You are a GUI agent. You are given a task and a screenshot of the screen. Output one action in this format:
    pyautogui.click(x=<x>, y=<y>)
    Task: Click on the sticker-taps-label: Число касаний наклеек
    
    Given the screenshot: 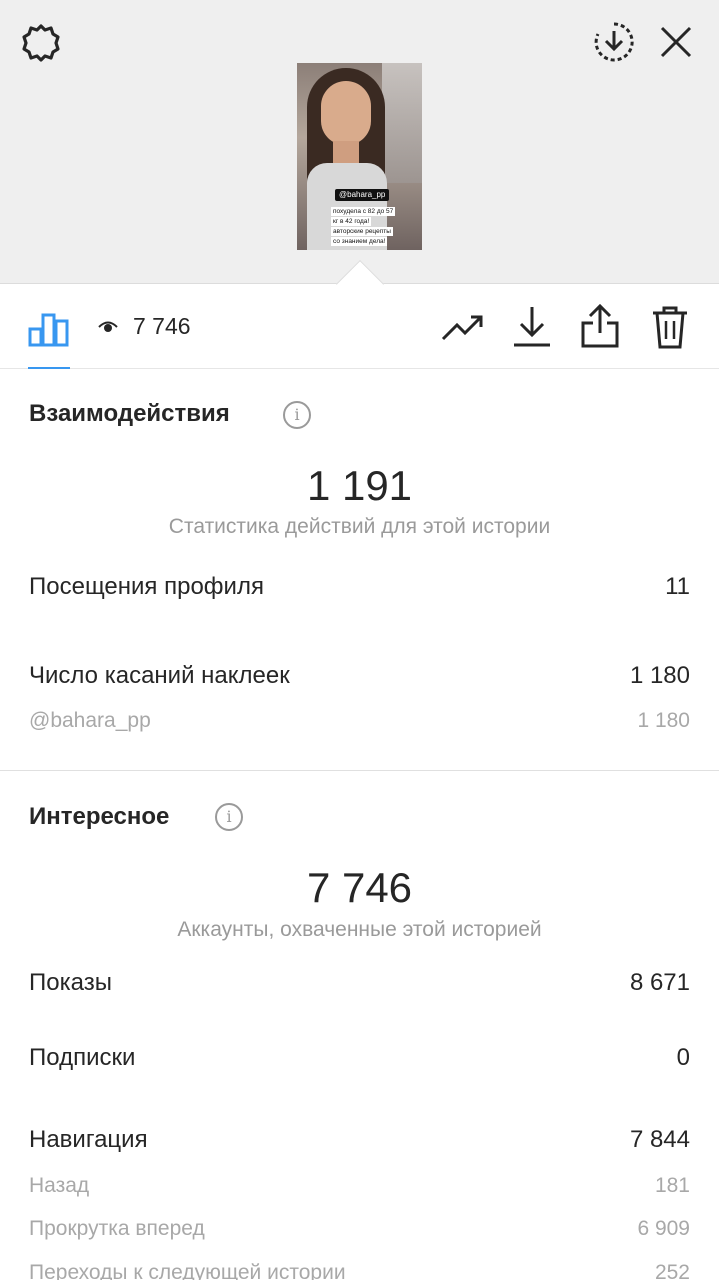 What is the action you would take?
    pyautogui.click(x=159, y=675)
    